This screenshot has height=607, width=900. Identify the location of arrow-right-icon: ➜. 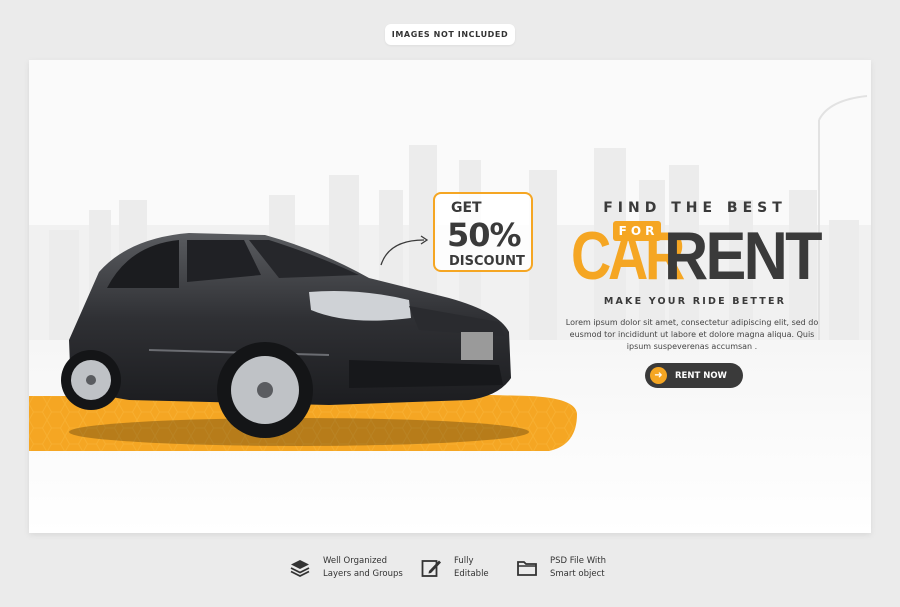
(658, 375).